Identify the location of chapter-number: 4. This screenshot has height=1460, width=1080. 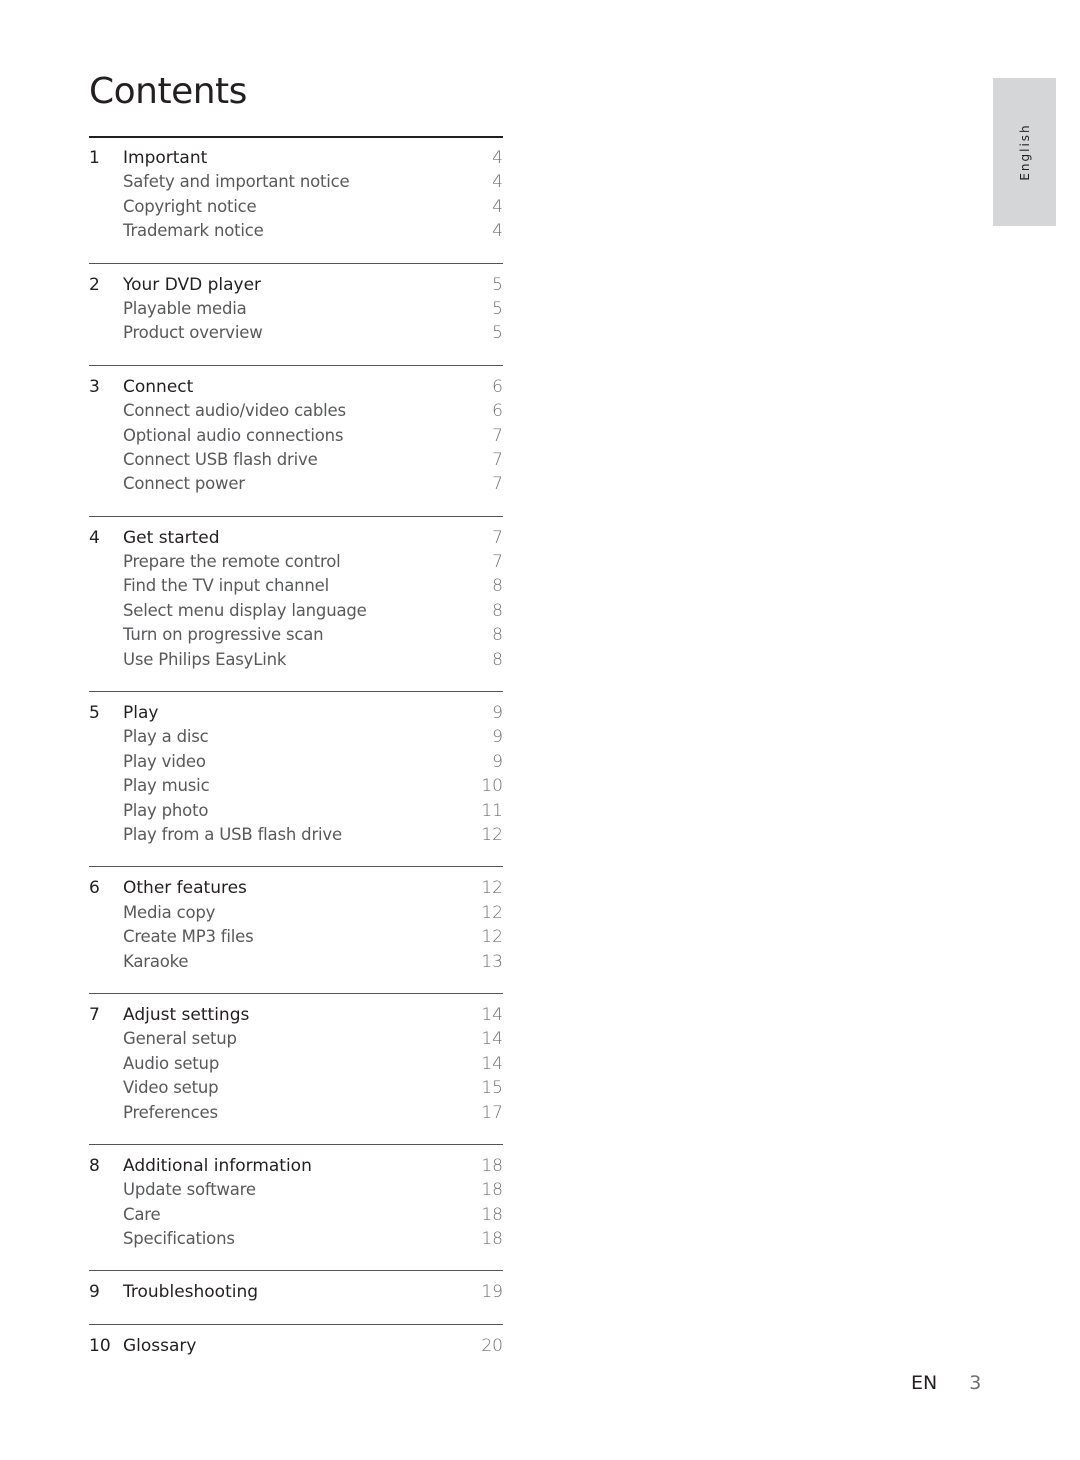
(94, 537).